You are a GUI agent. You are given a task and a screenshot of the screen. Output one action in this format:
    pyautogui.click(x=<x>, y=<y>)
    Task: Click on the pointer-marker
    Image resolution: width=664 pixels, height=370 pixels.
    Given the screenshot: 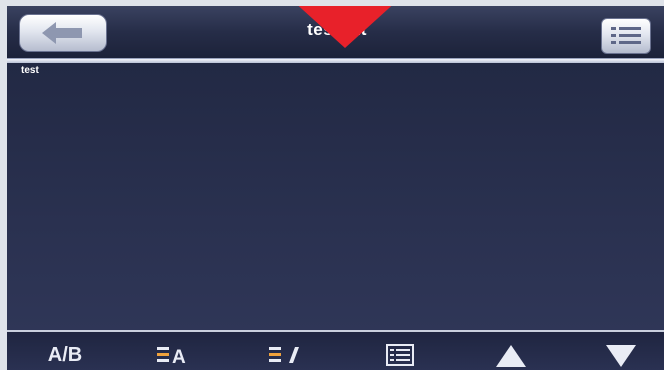 What is the action you would take?
    pyautogui.click(x=345, y=27)
    